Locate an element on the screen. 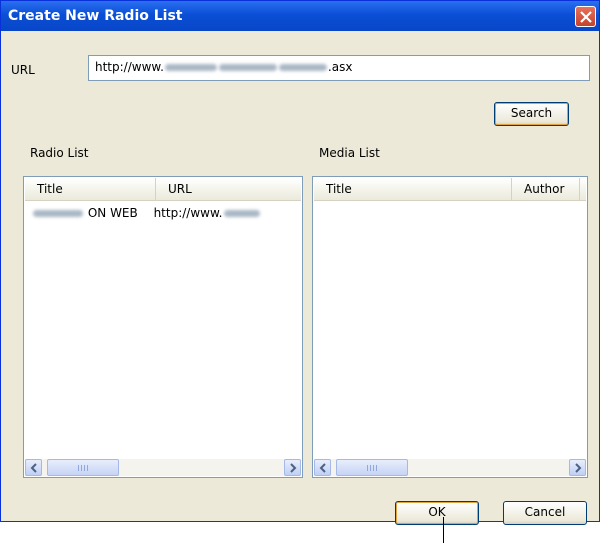 The image size is (605, 543). dialog-title: Create New Radio List is located at coordinates (95, 16).